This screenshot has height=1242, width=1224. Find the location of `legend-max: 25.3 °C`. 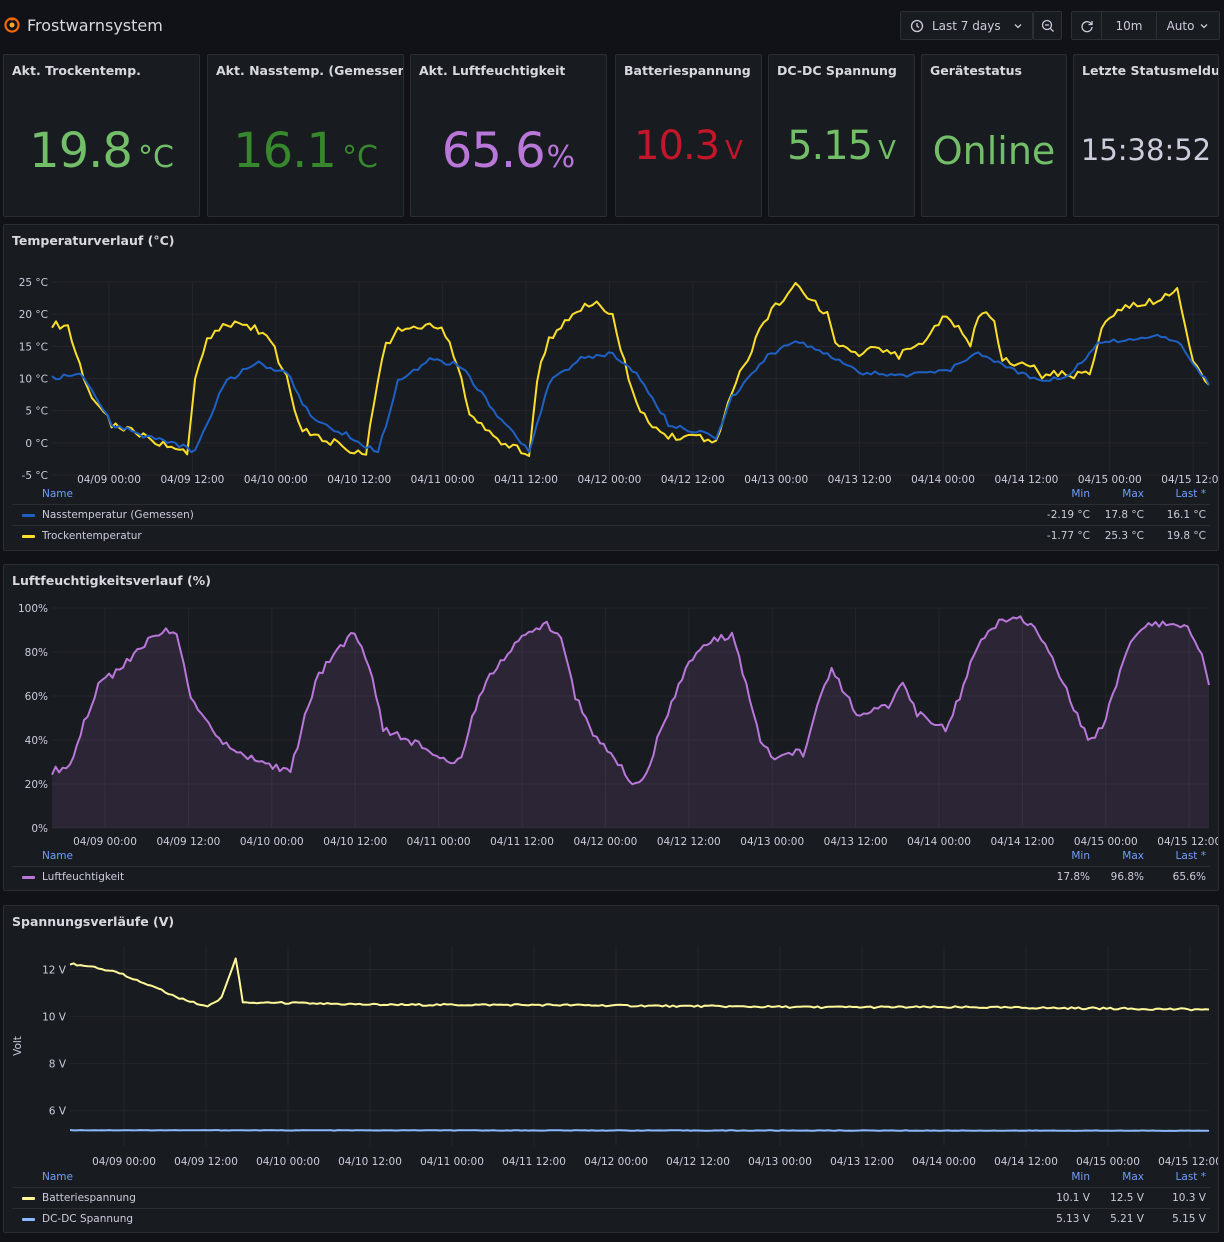

legend-max: 25.3 °C is located at coordinates (1124, 536).